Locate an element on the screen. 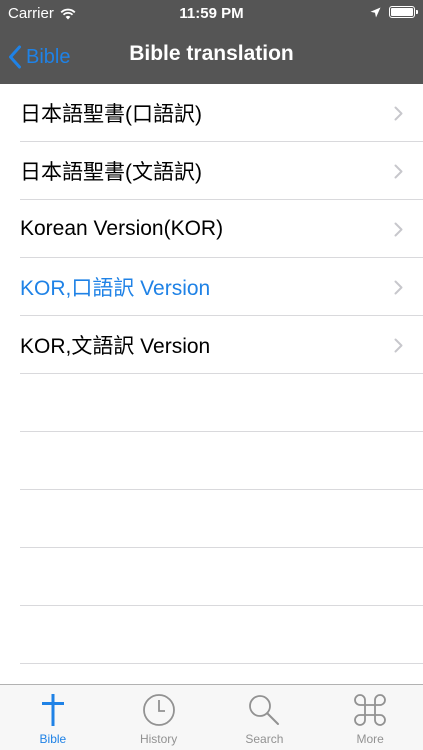  translation-row-korean: Korean Version(KOR) is located at coordinates (211, 229).